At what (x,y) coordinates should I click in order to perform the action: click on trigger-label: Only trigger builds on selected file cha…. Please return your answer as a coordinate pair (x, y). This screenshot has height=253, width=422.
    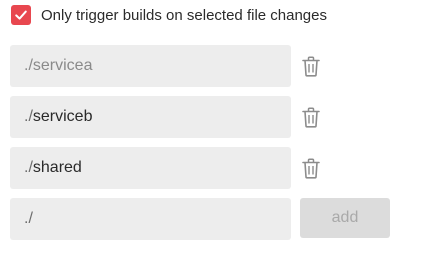
    Looking at the image, I should click on (184, 15).